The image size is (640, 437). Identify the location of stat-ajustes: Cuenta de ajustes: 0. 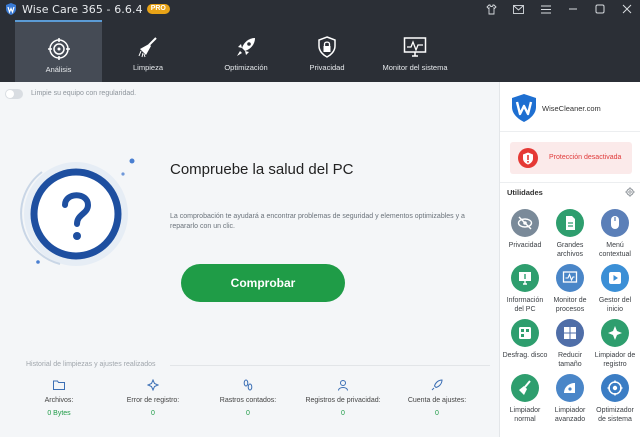
(437, 397).